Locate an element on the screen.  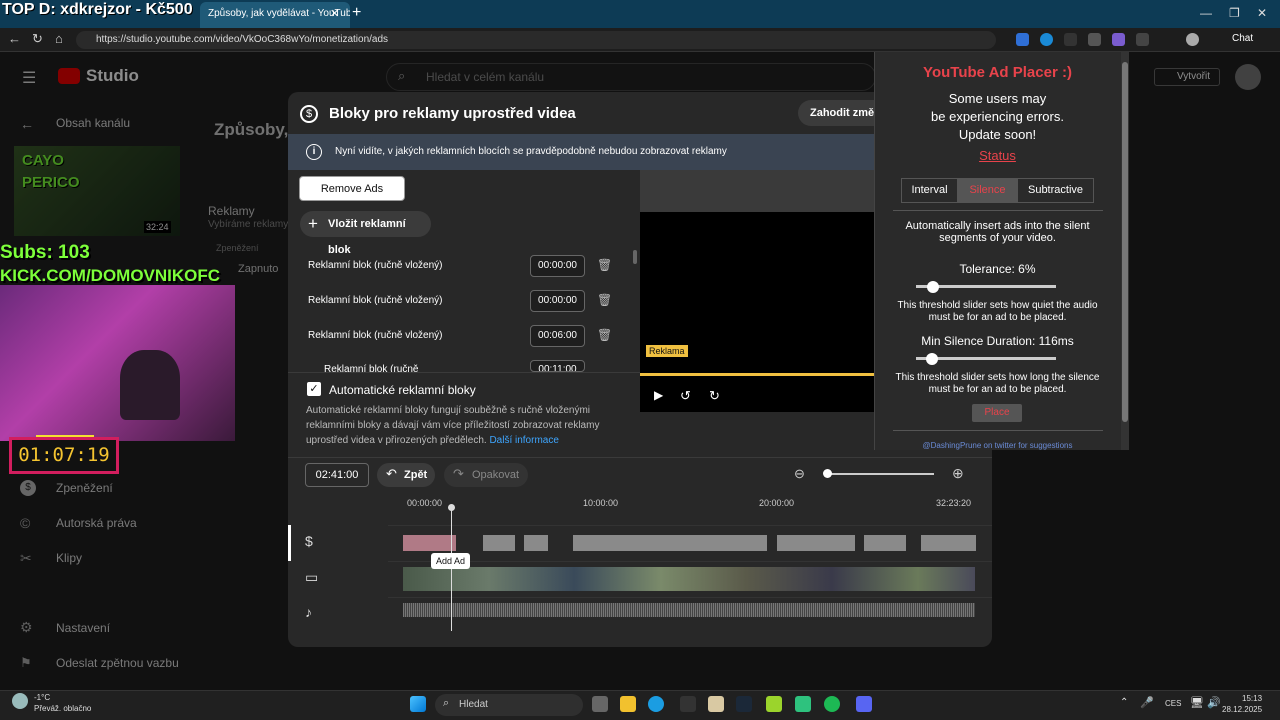
tab-interval: Interval is located at coordinates (929, 190).